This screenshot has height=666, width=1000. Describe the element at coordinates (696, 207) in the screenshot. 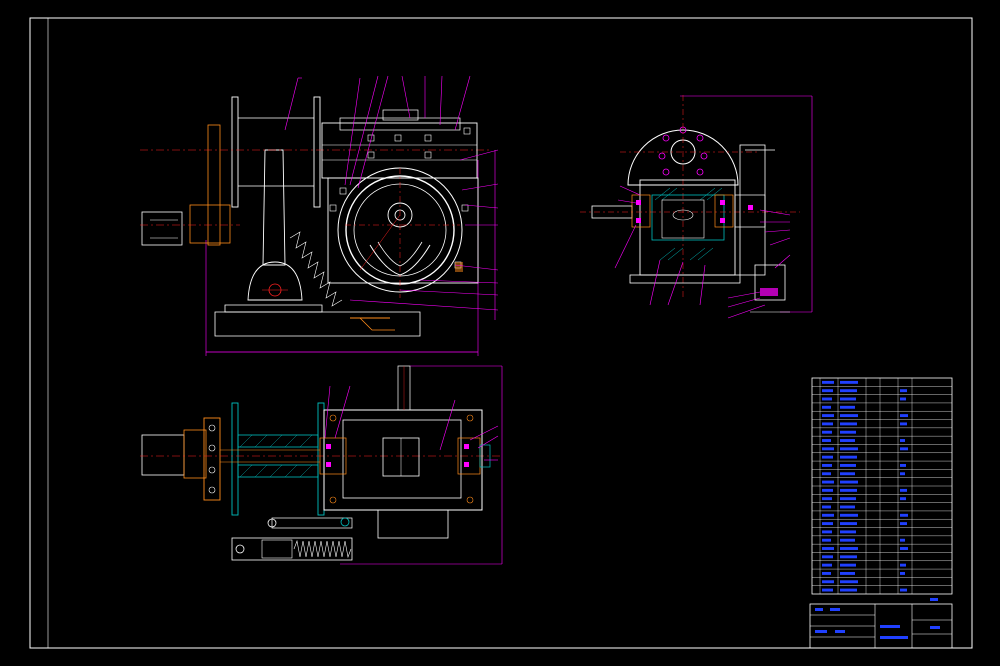

I see `side-section-view` at that location.